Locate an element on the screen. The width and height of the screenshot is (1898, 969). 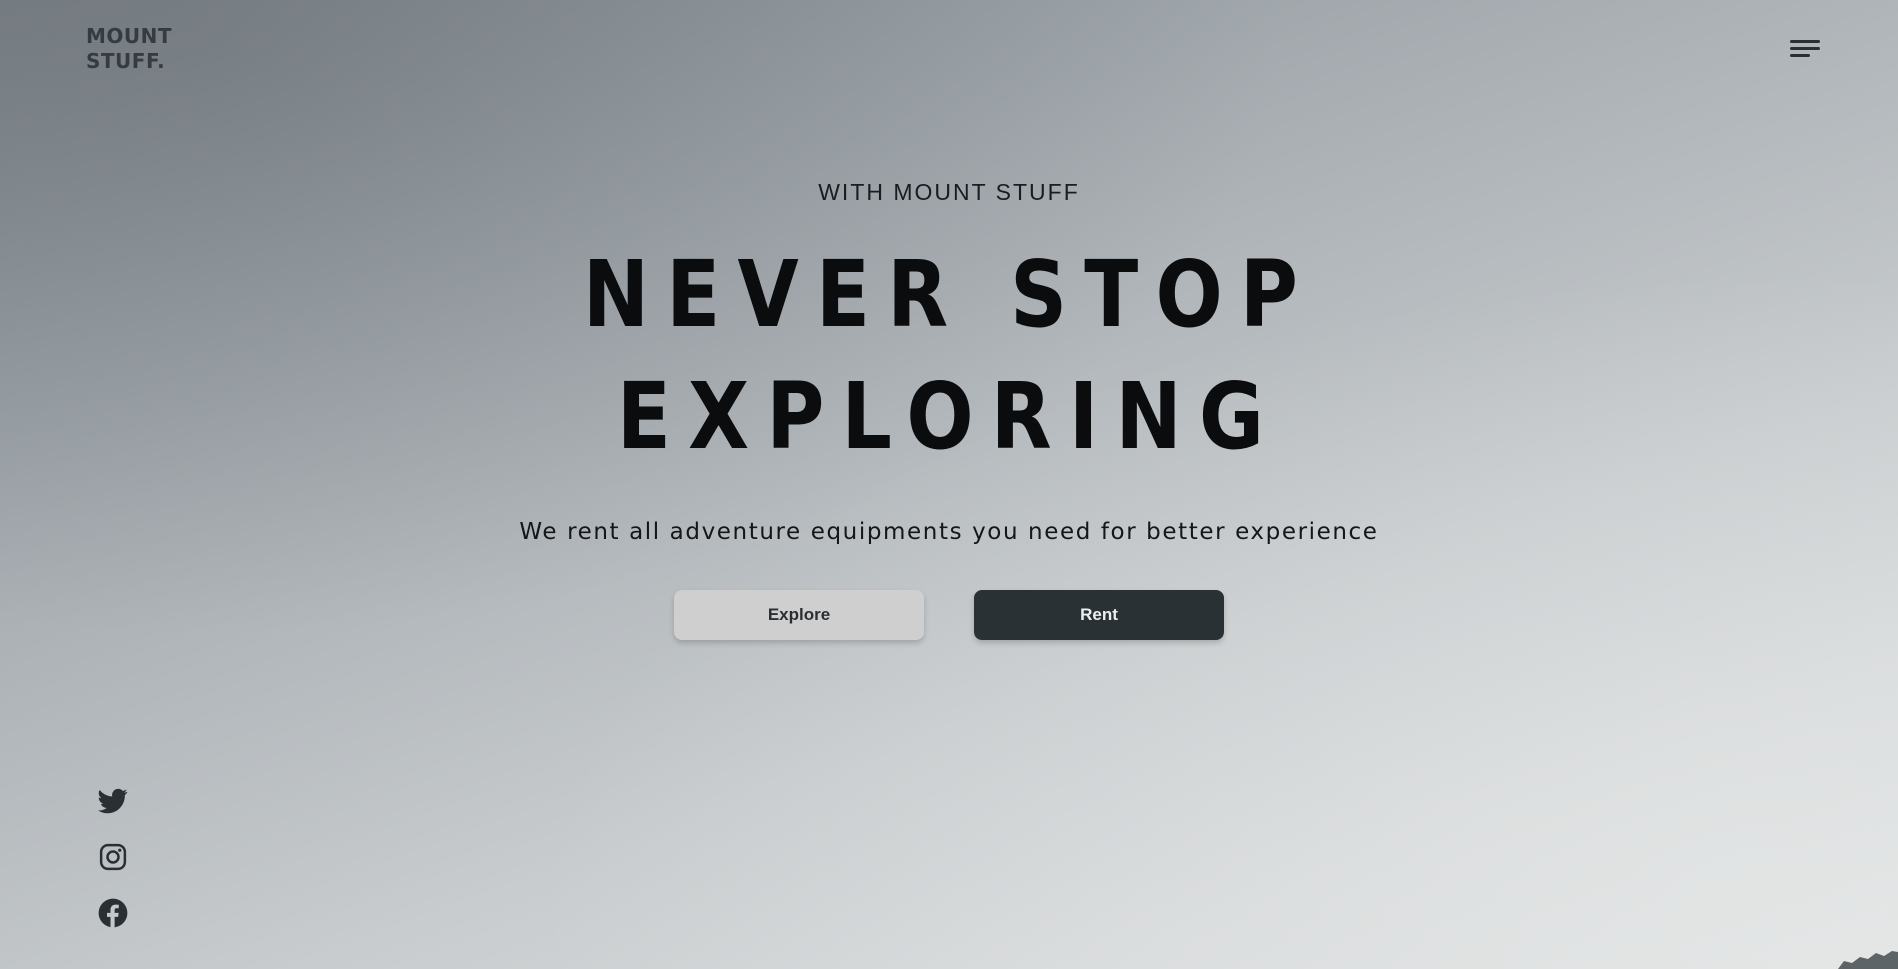
brand-logo-line2: STUFF. is located at coordinates (126, 61).